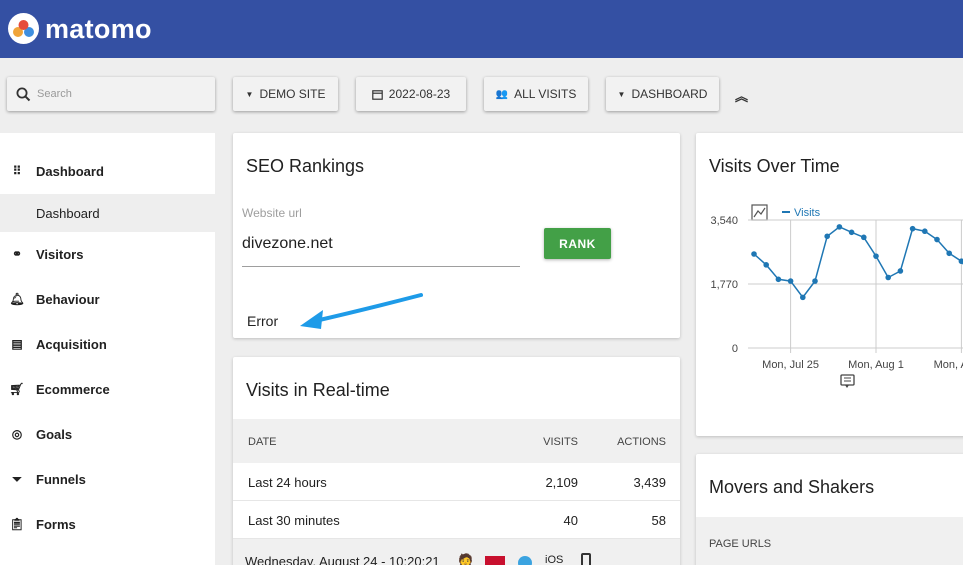  I want to click on site-selector: ▼ DEMO SITE, so click(285, 94).